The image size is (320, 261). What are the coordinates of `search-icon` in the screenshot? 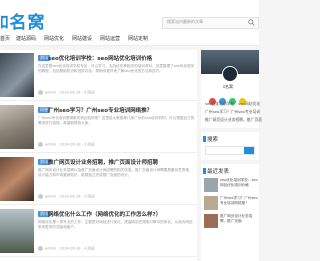 It's located at (251, 22).